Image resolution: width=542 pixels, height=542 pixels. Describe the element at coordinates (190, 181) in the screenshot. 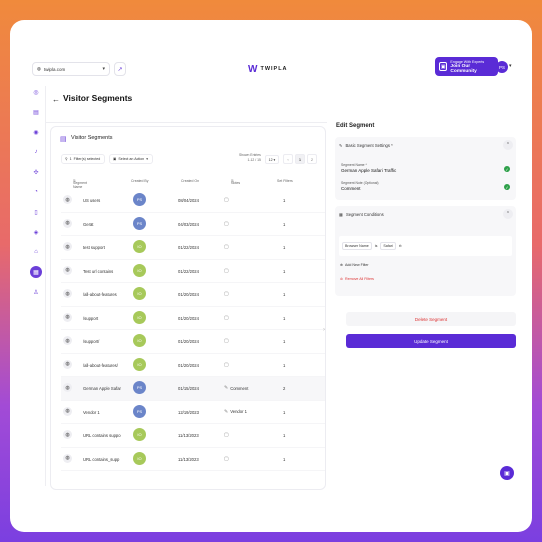

I see `col-created-on: Created On` at that location.